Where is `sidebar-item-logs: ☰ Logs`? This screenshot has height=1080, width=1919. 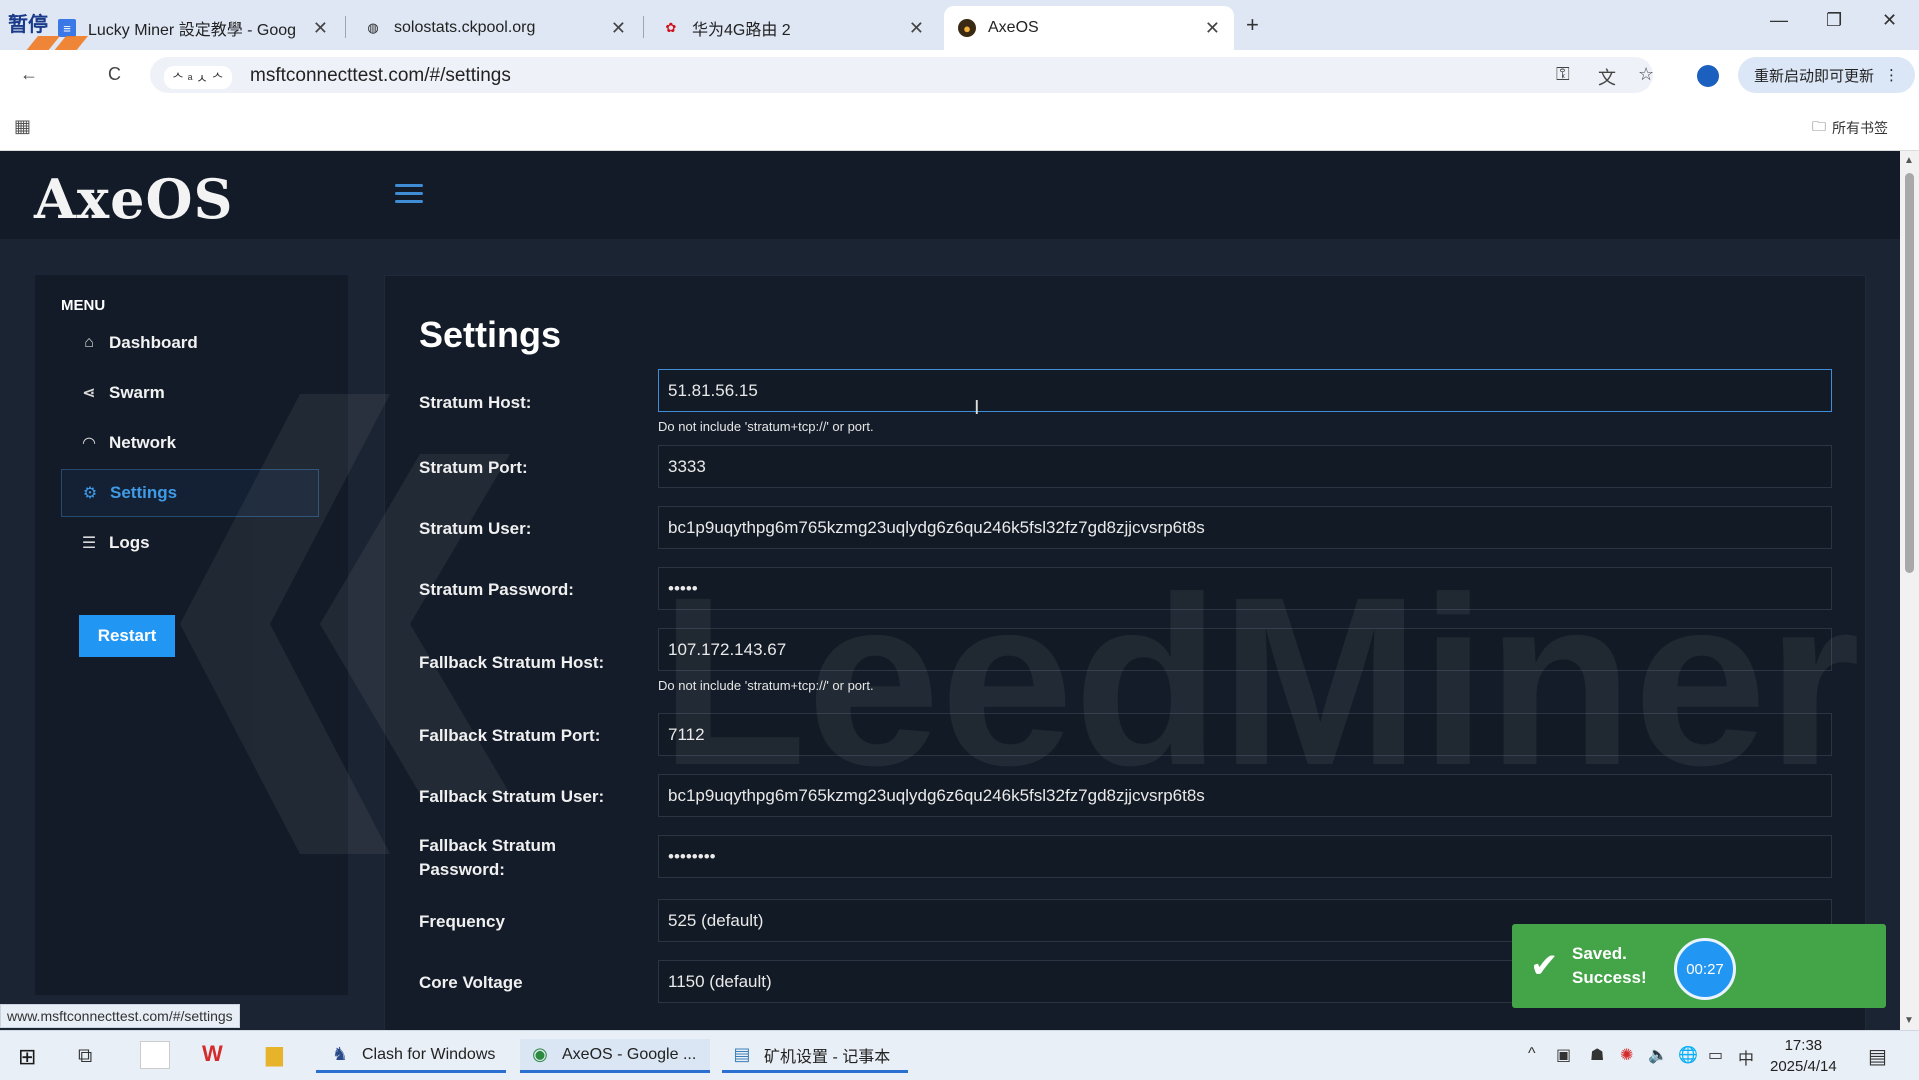 sidebar-item-logs: ☰ Logs is located at coordinates (190, 543).